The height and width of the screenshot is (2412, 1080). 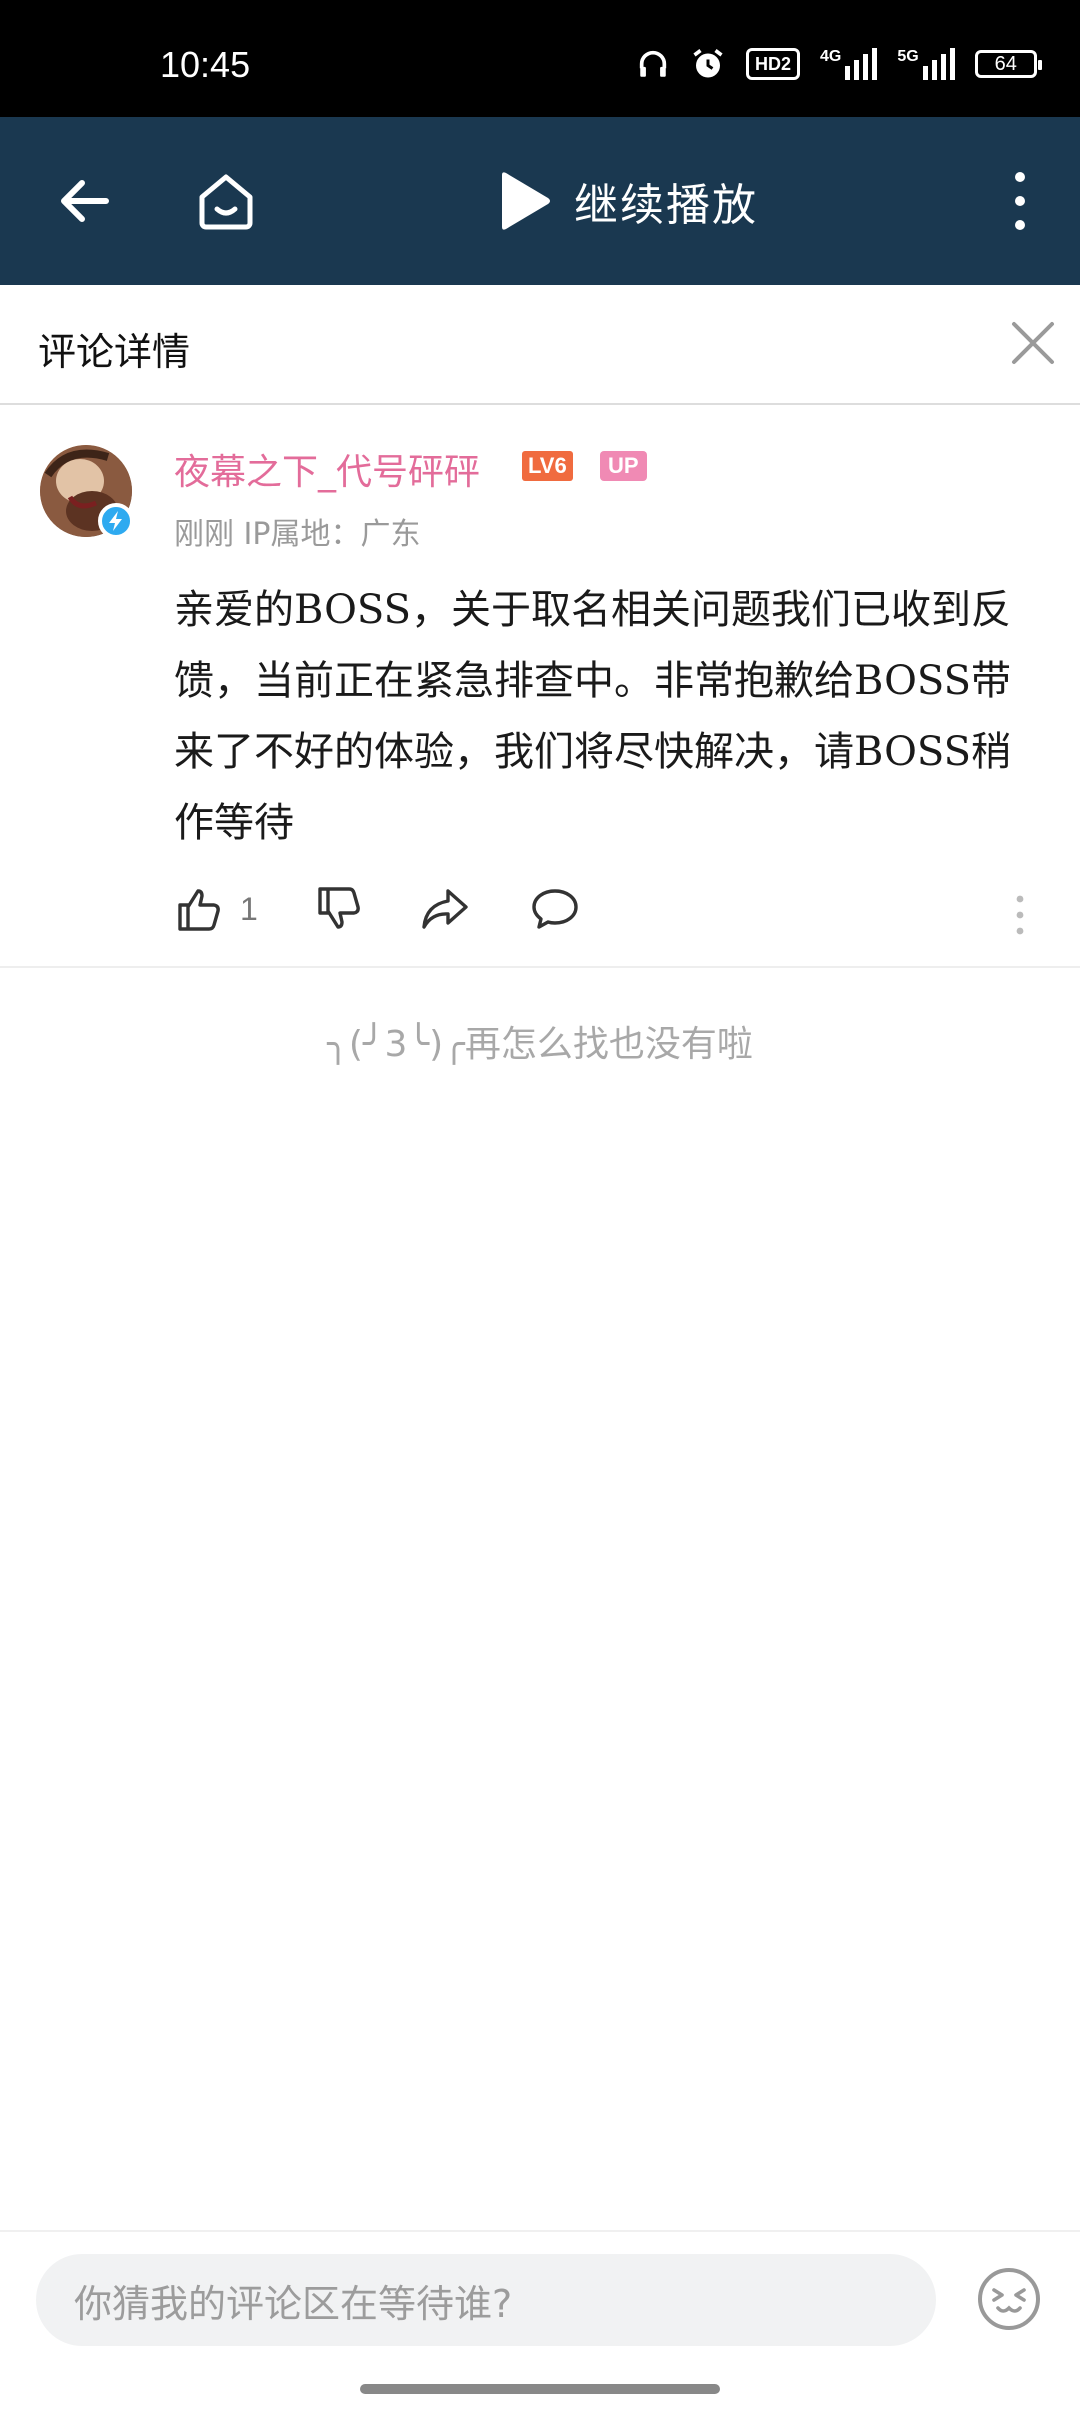 What do you see at coordinates (666, 205) in the screenshot?
I see `resume-label: 继续播放` at bounding box center [666, 205].